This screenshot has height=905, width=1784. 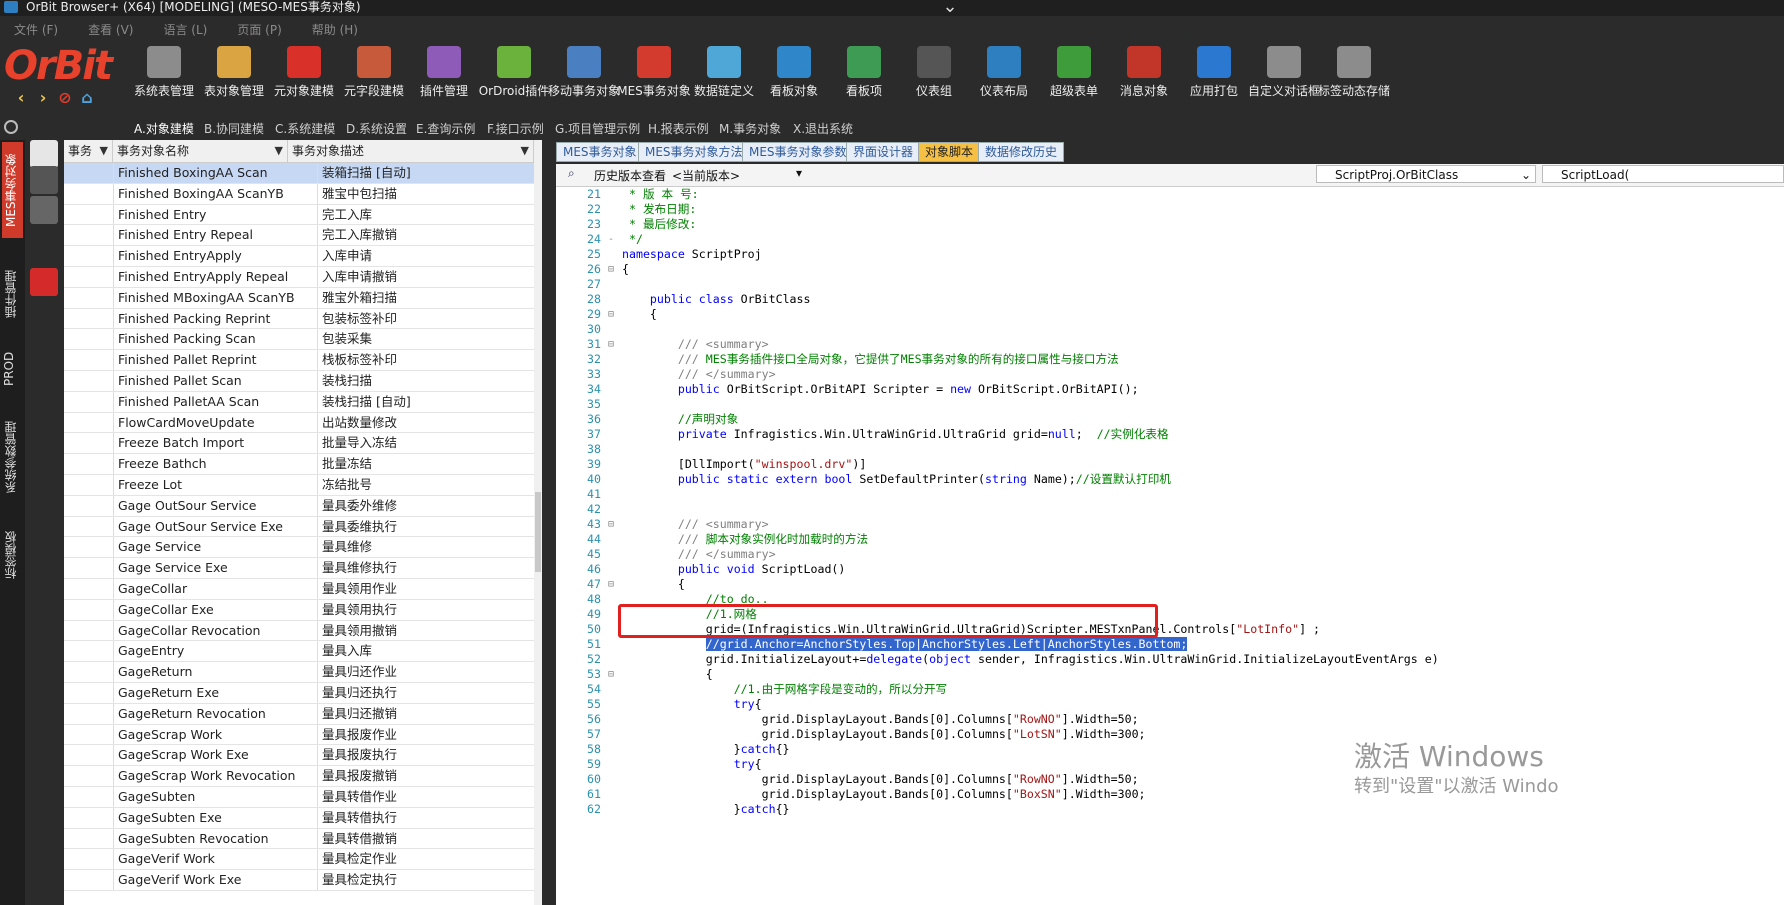 What do you see at coordinates (1170, 209) in the screenshot?
I see `code-line: 22 * 发布日期:` at bounding box center [1170, 209].